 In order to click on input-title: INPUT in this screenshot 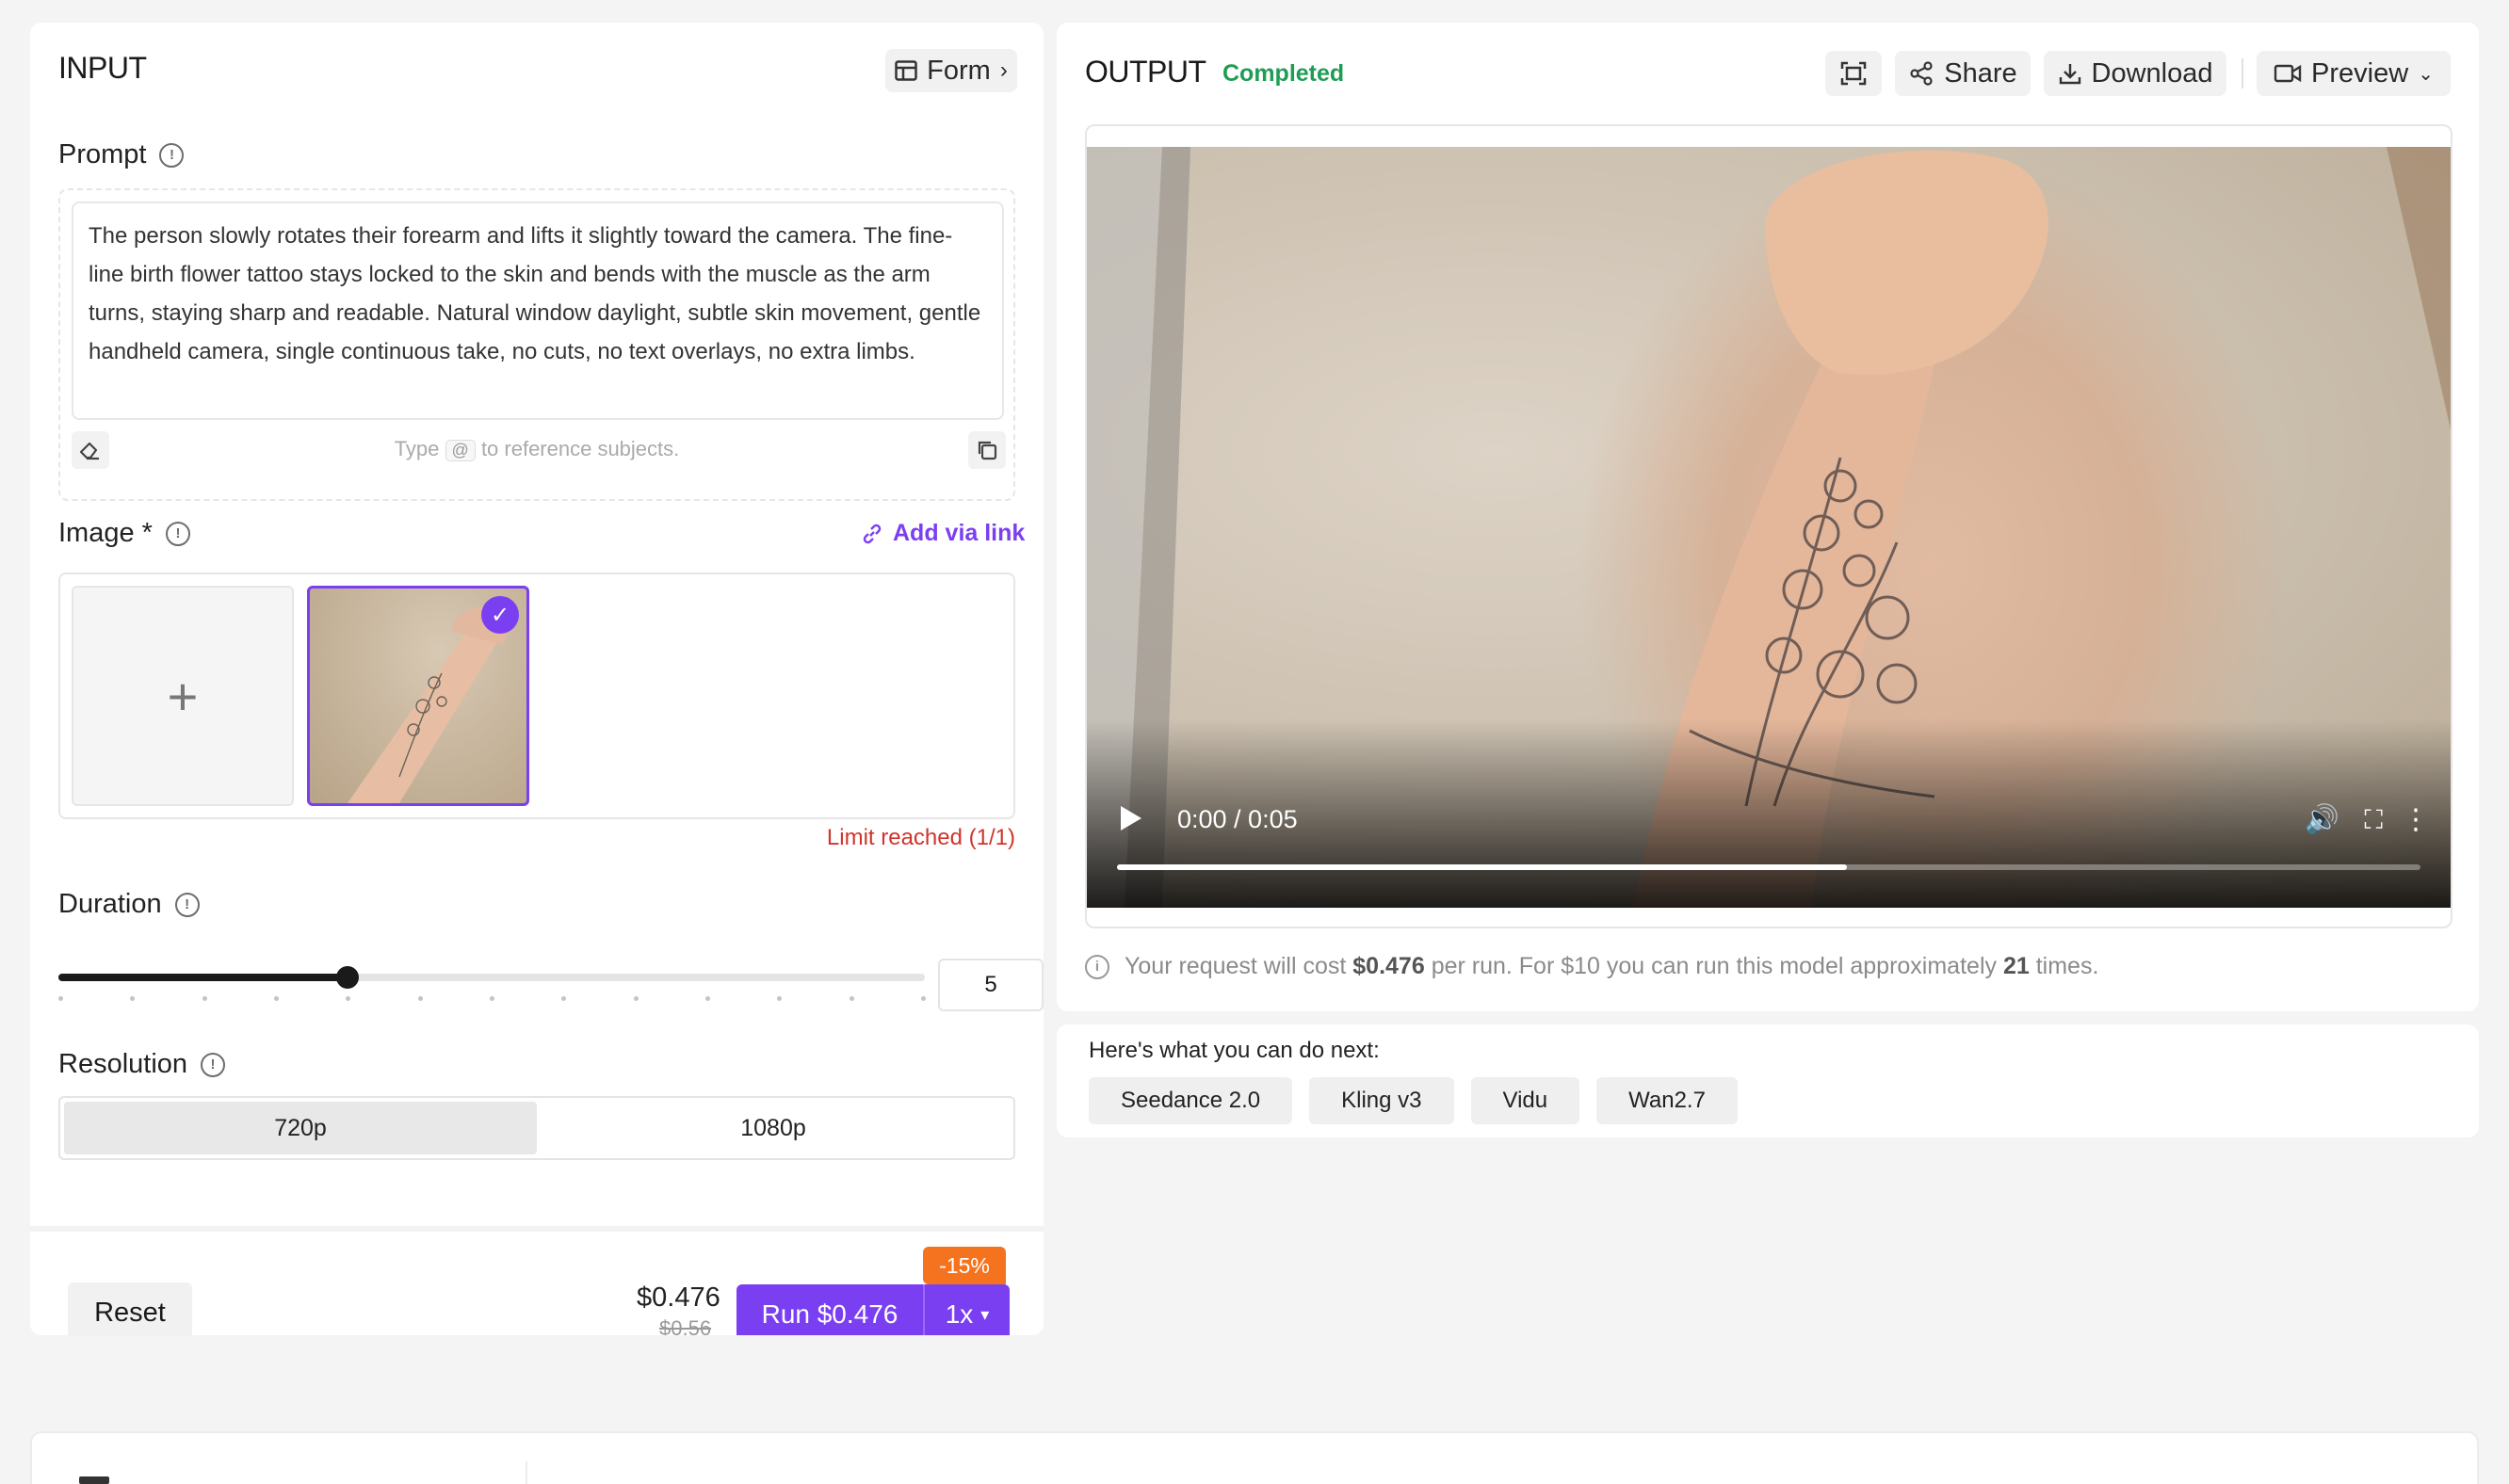, I will do `click(102, 68)`.